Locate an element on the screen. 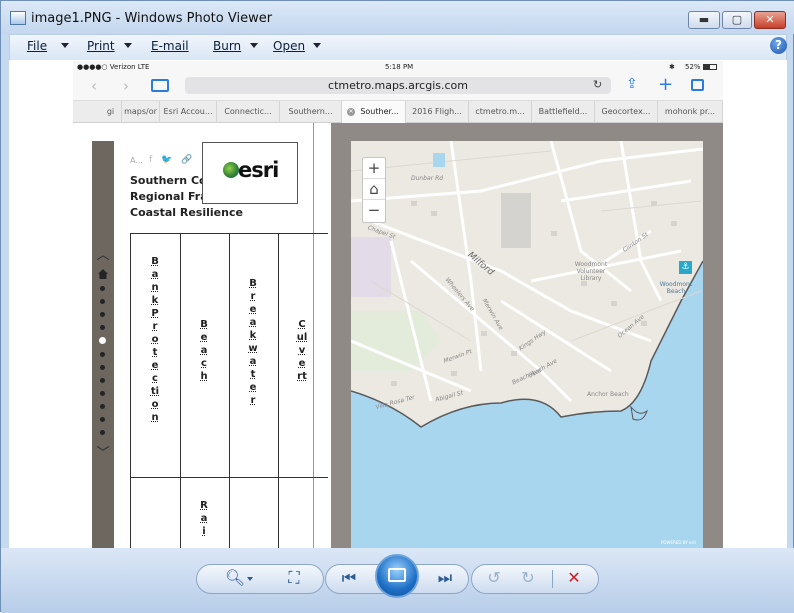  chevron-down-icon: ﹀ is located at coordinates (103, 453).